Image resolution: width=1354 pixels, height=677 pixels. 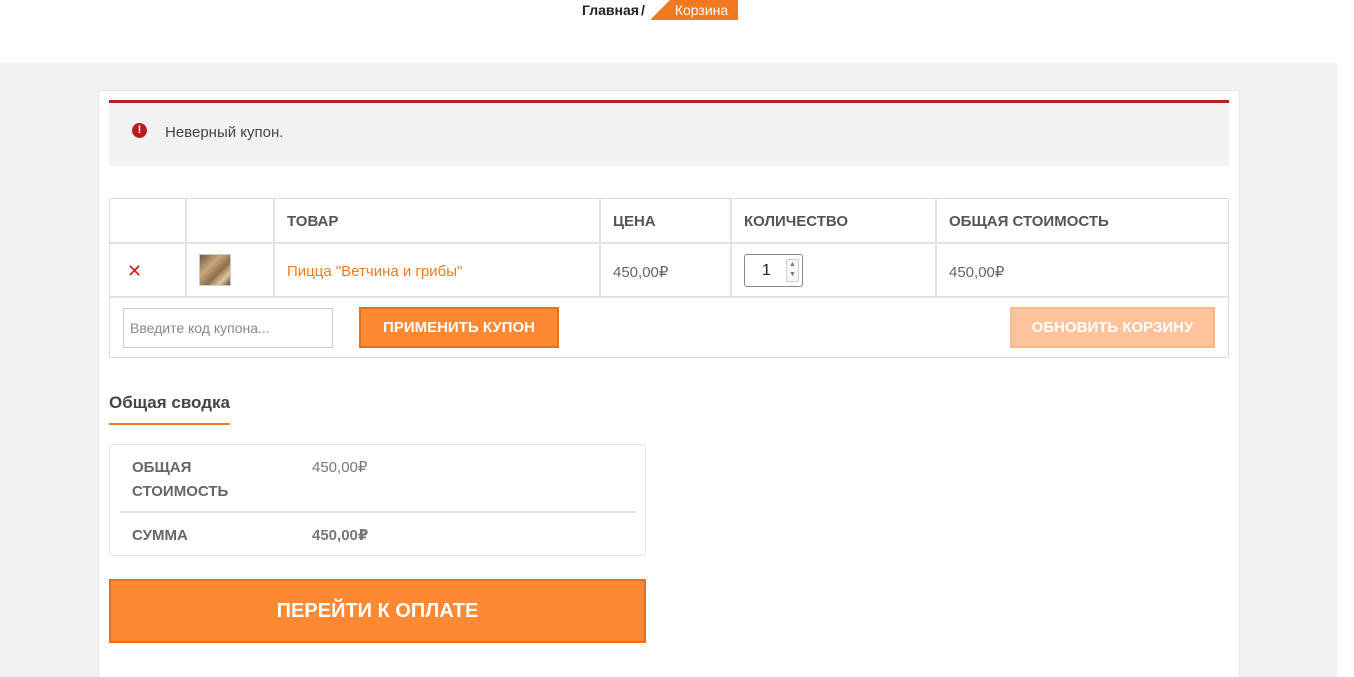 I want to click on quantity-stepper: 1 ▲ ▼, so click(x=773, y=270).